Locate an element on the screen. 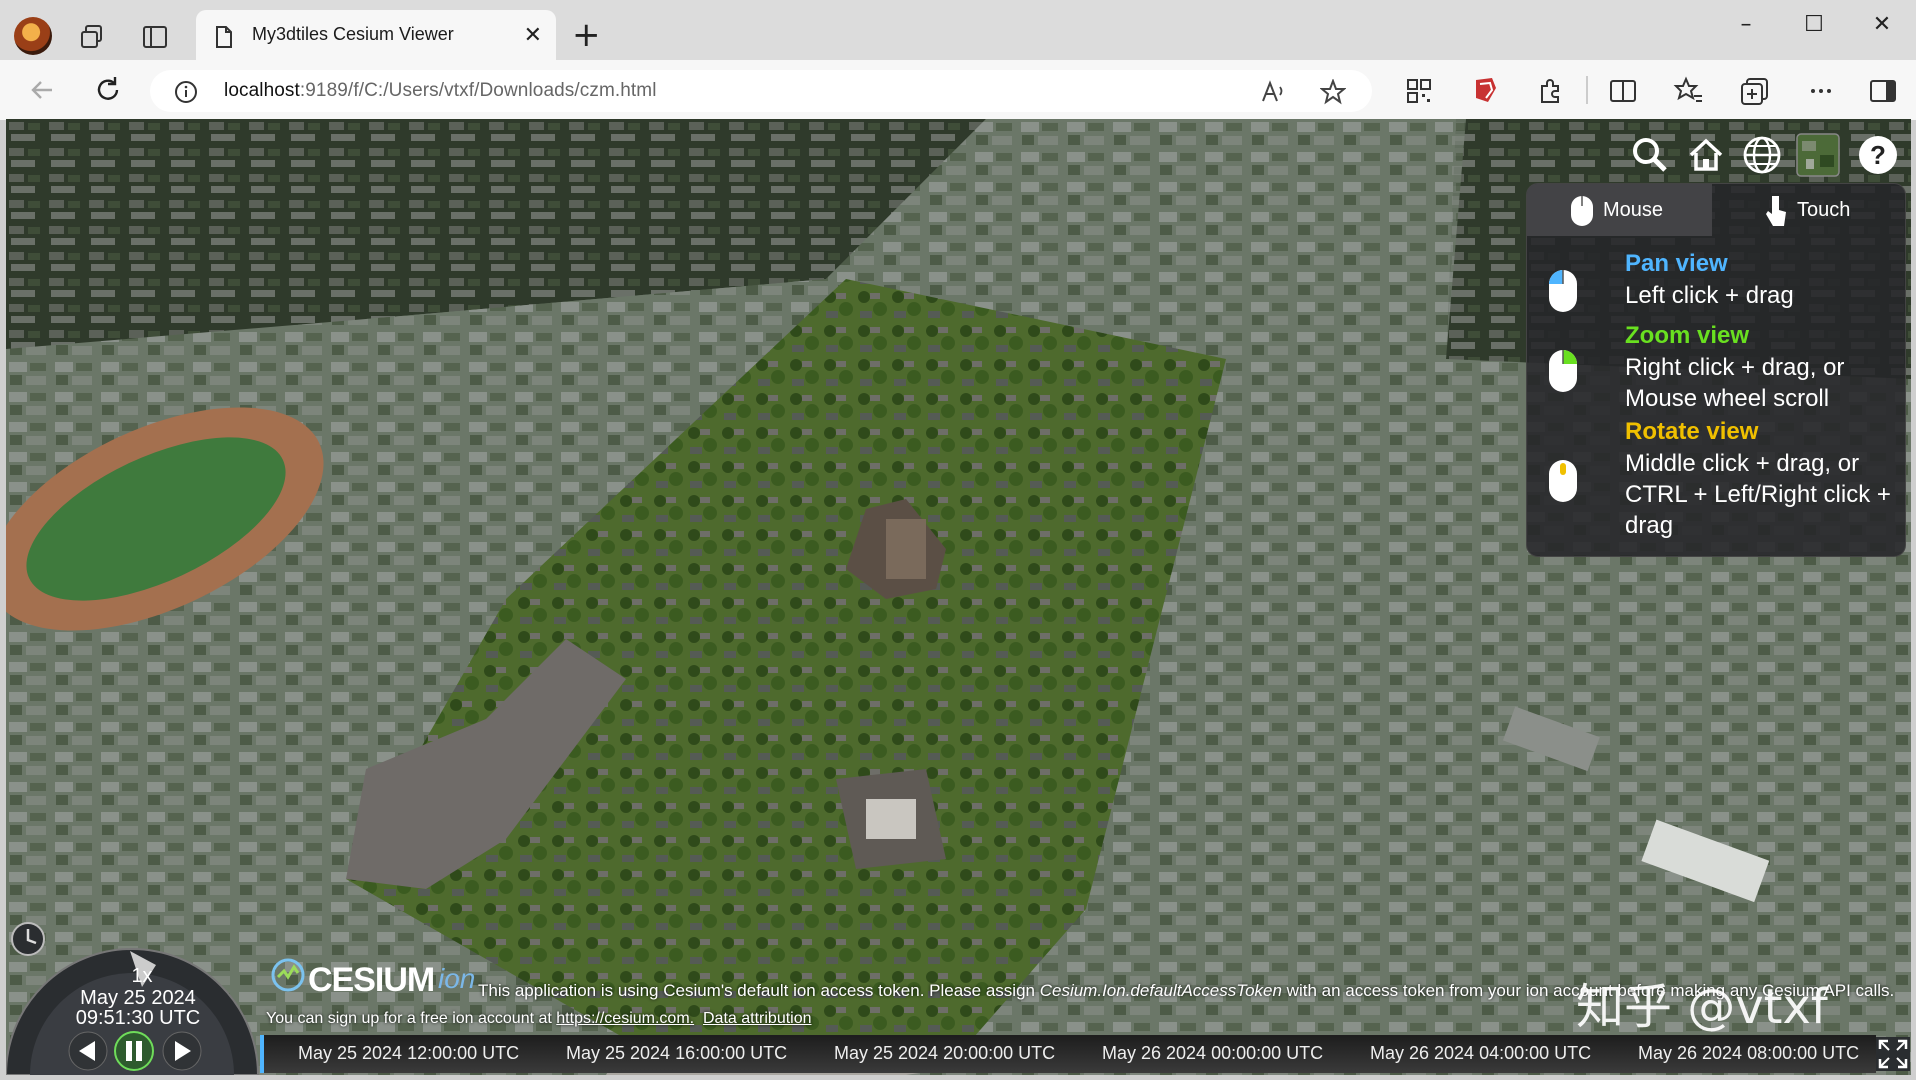 Image resolution: width=1916 pixels, height=1080 pixels. play-forward-button is located at coordinates (182, 1051).